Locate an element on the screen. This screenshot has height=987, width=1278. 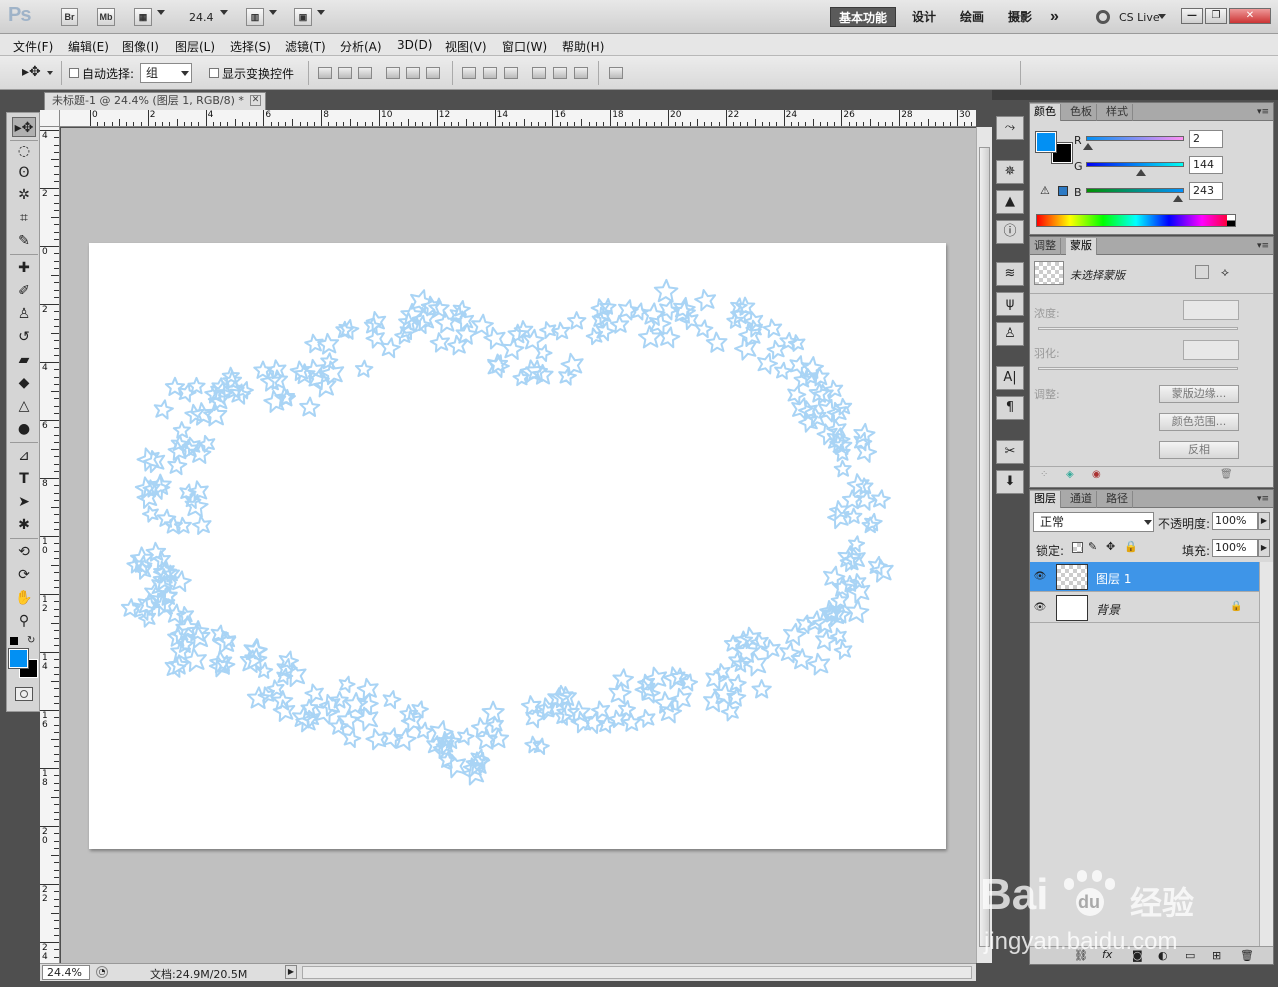
new-group-icon: ▭ is located at coordinates (1190, 955).